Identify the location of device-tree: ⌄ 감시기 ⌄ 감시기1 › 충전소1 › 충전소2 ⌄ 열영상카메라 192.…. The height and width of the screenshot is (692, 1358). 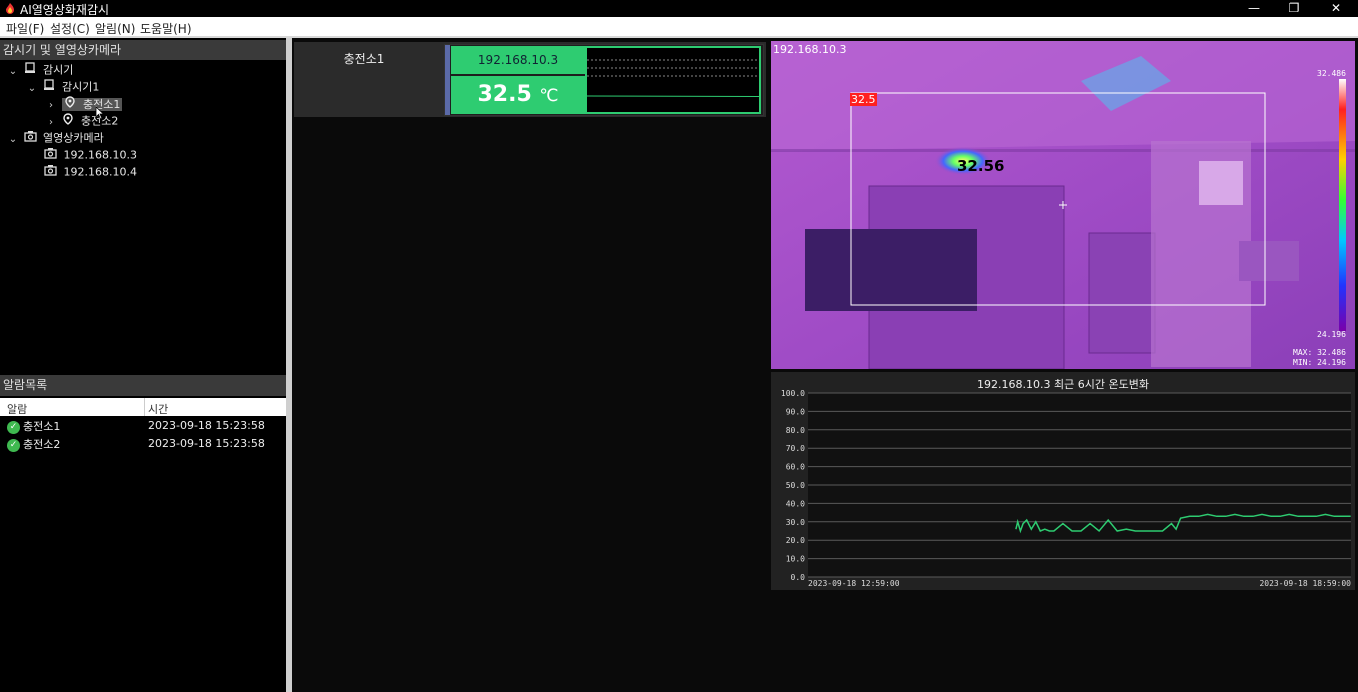
(143, 217).